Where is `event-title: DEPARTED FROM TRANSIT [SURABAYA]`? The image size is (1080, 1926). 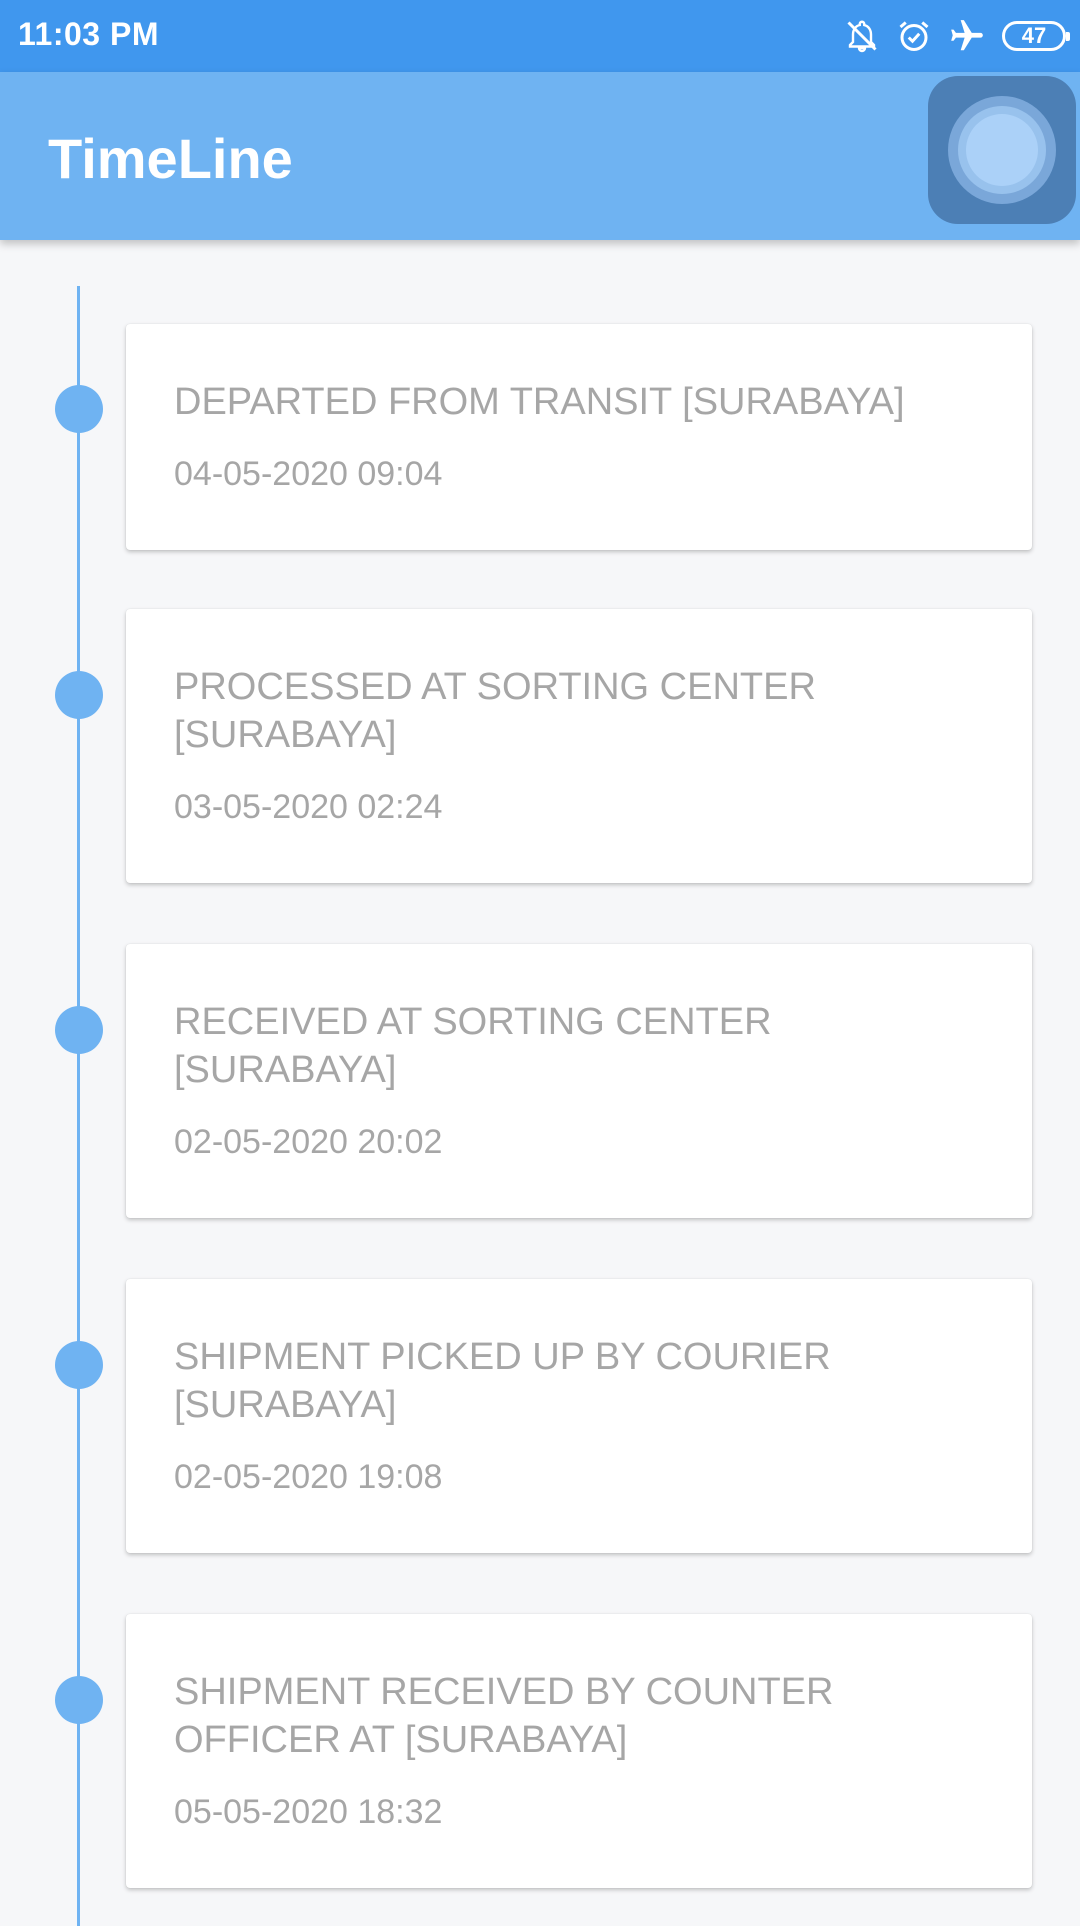
event-title: DEPARTED FROM TRANSIT [SURABAYA] is located at coordinates (539, 402).